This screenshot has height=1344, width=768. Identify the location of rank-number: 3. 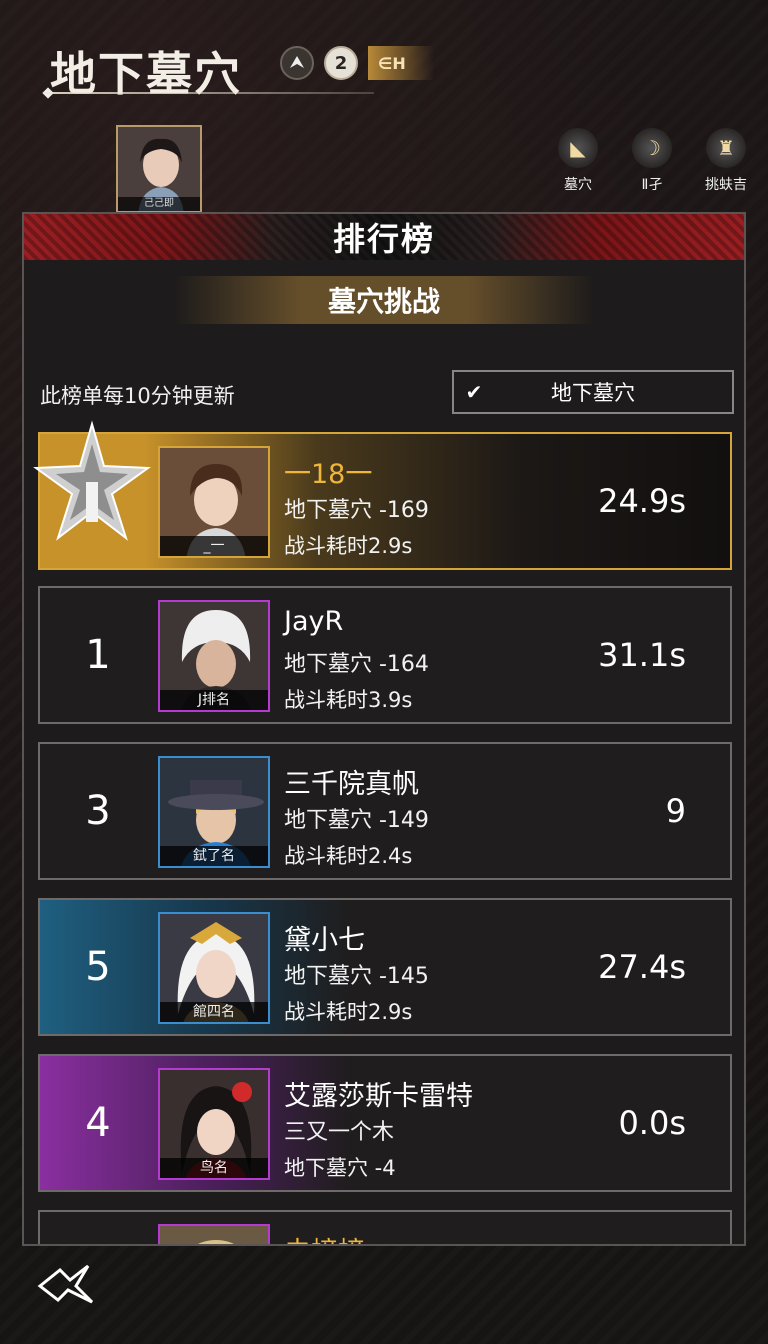
(98, 811).